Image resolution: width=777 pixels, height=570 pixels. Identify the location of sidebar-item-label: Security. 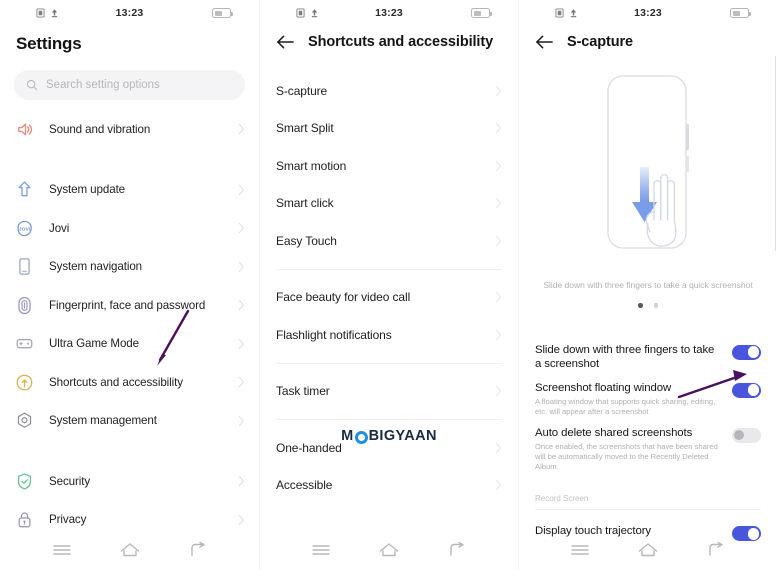
(70, 481).